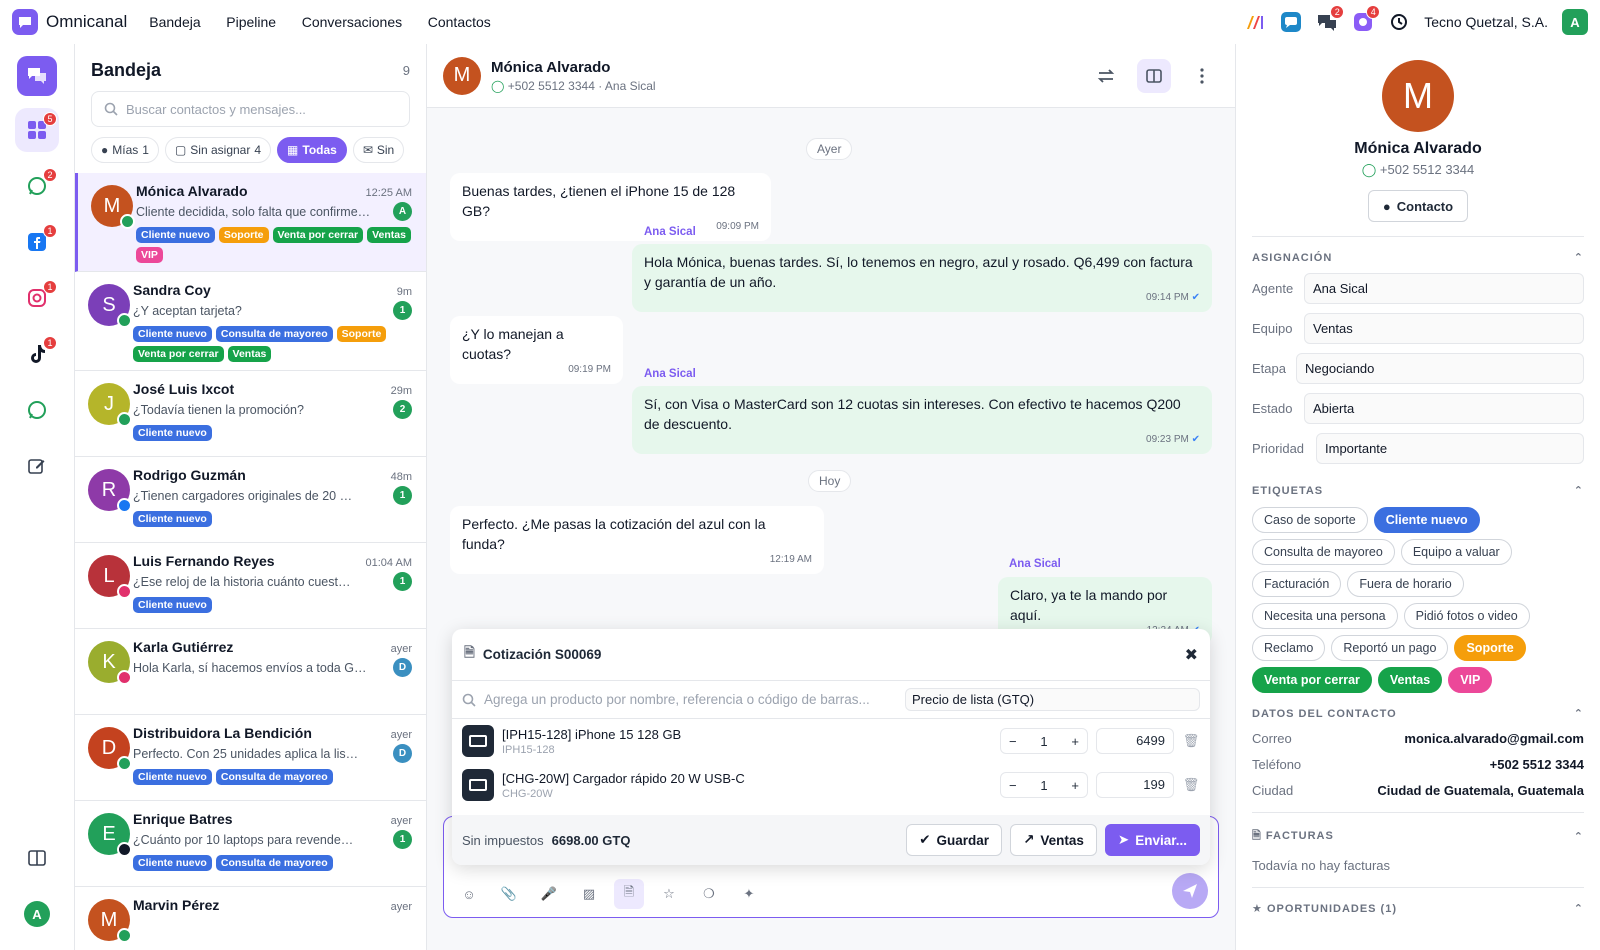  Describe the element at coordinates (1390, 648) in the screenshot. I see `contact-tag: Reportó un pago` at that location.